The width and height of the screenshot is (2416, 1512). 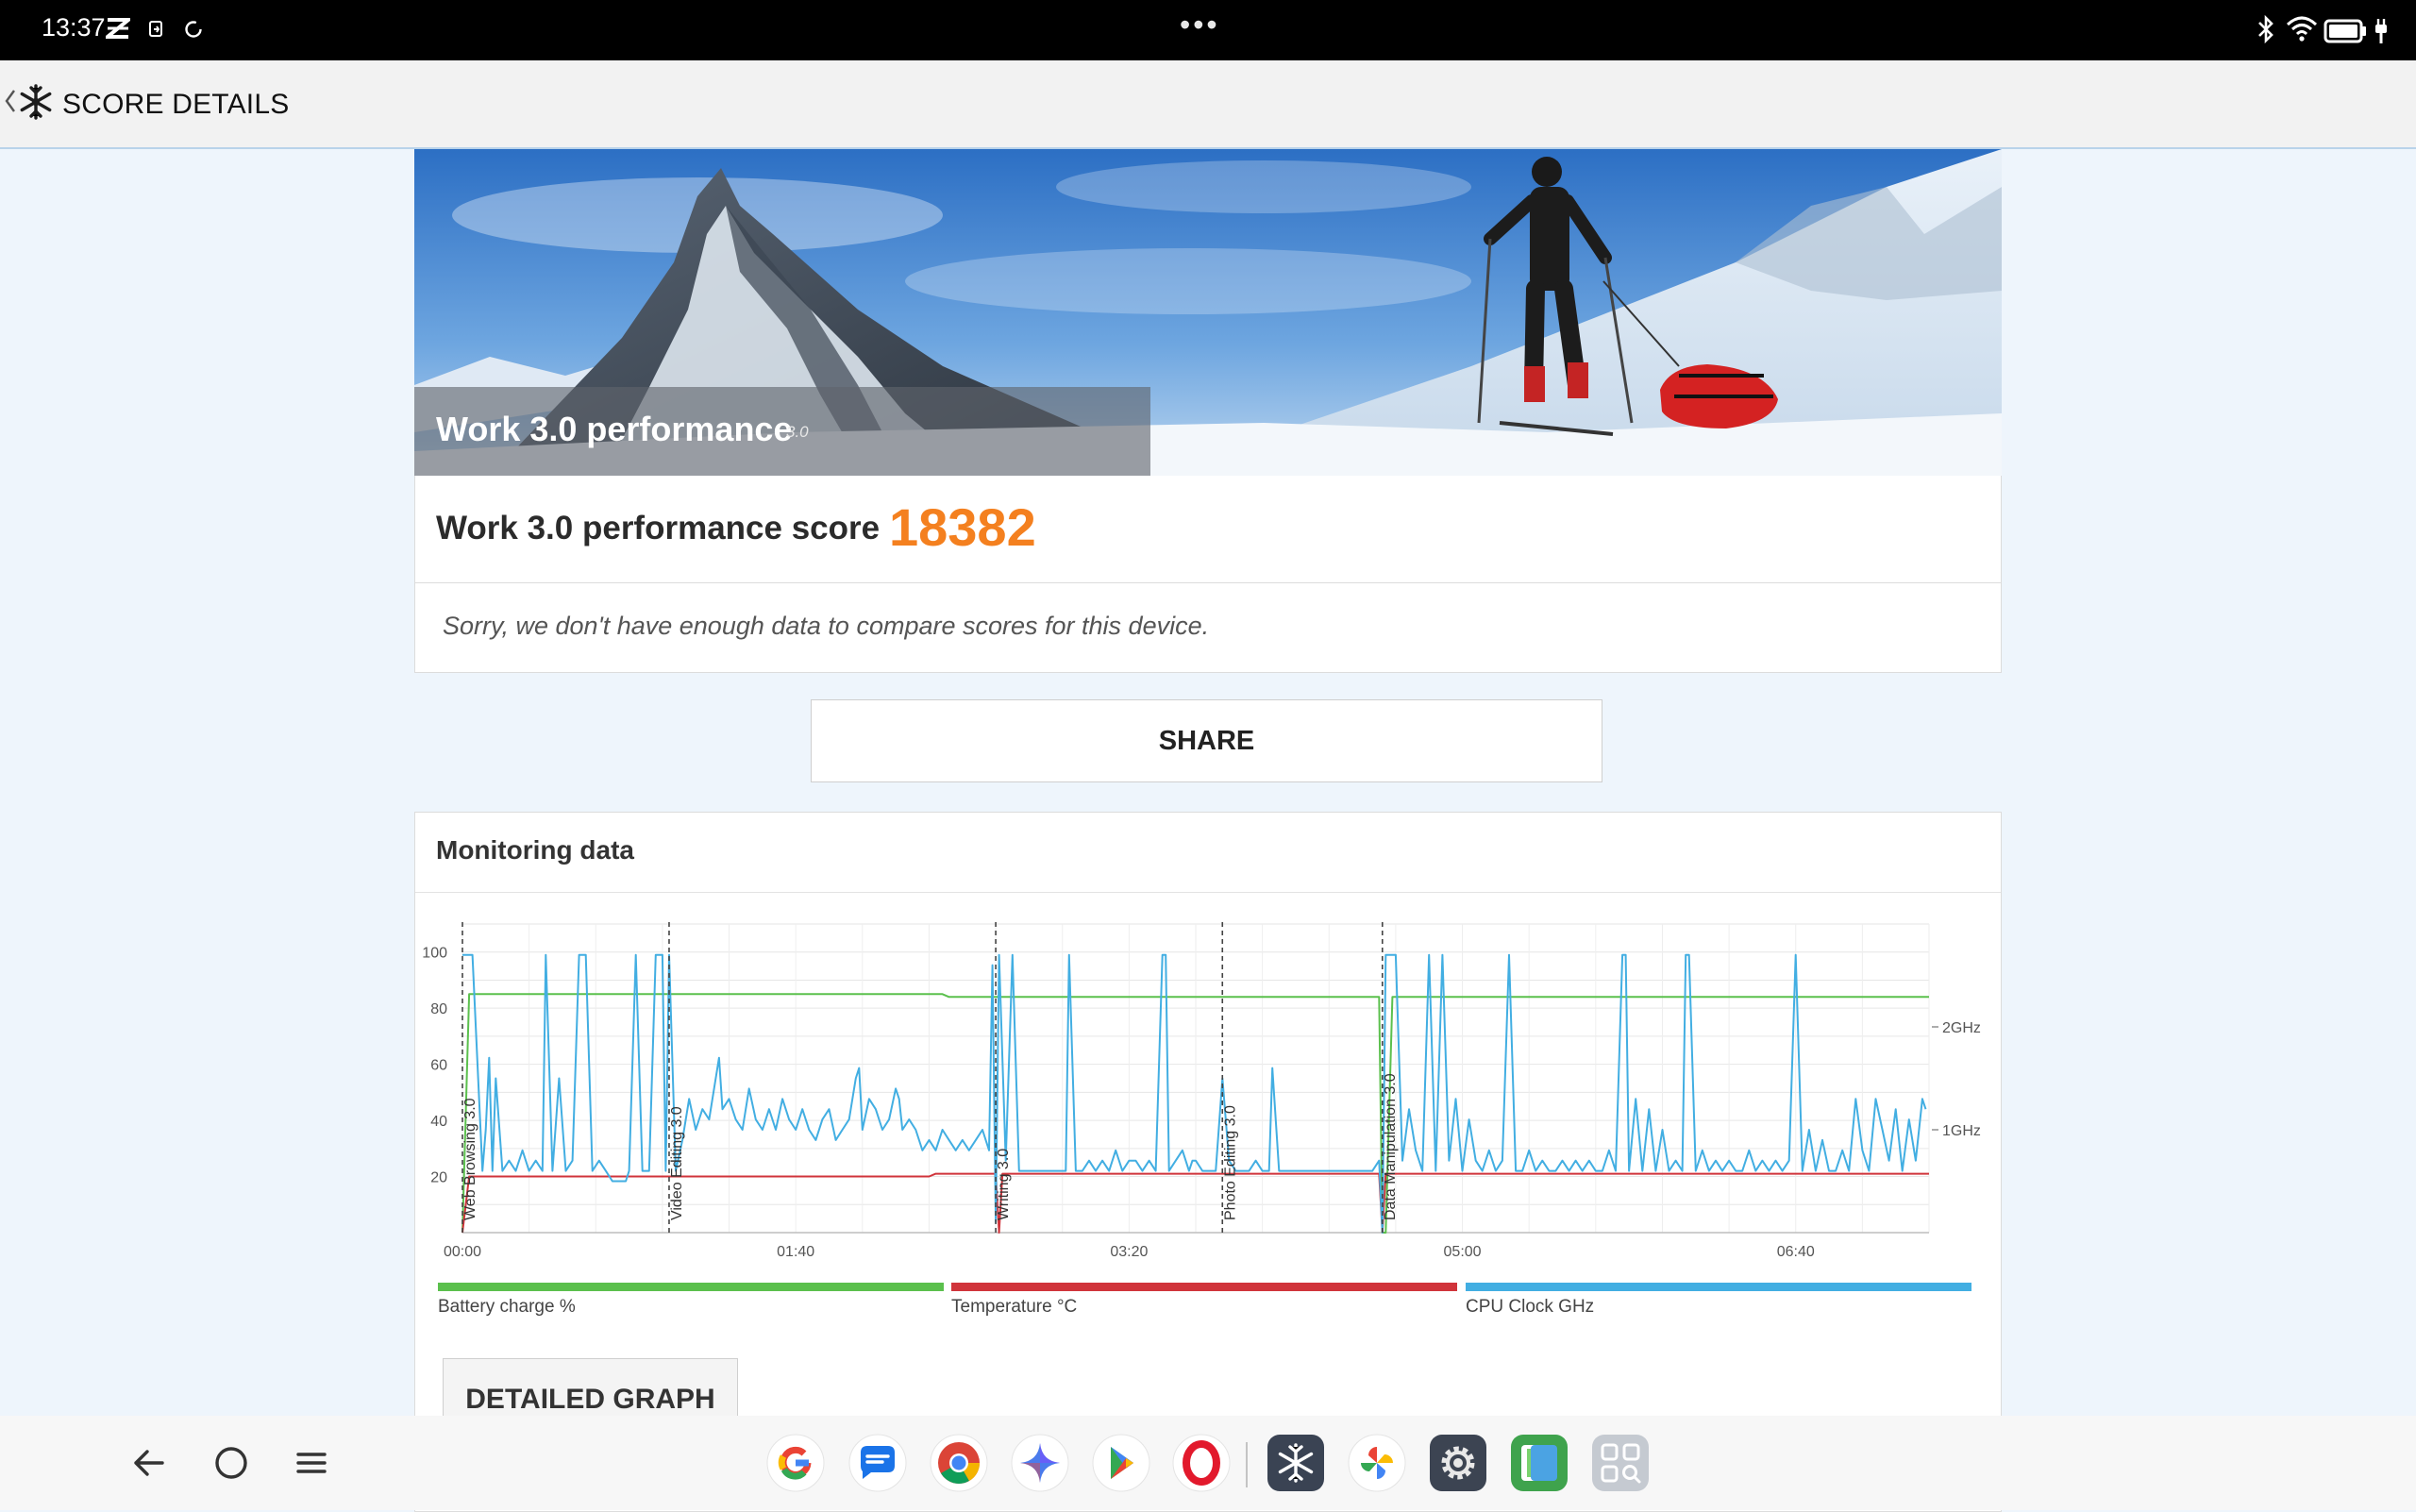 I want to click on taskbar, so click(x=1208, y=1463).